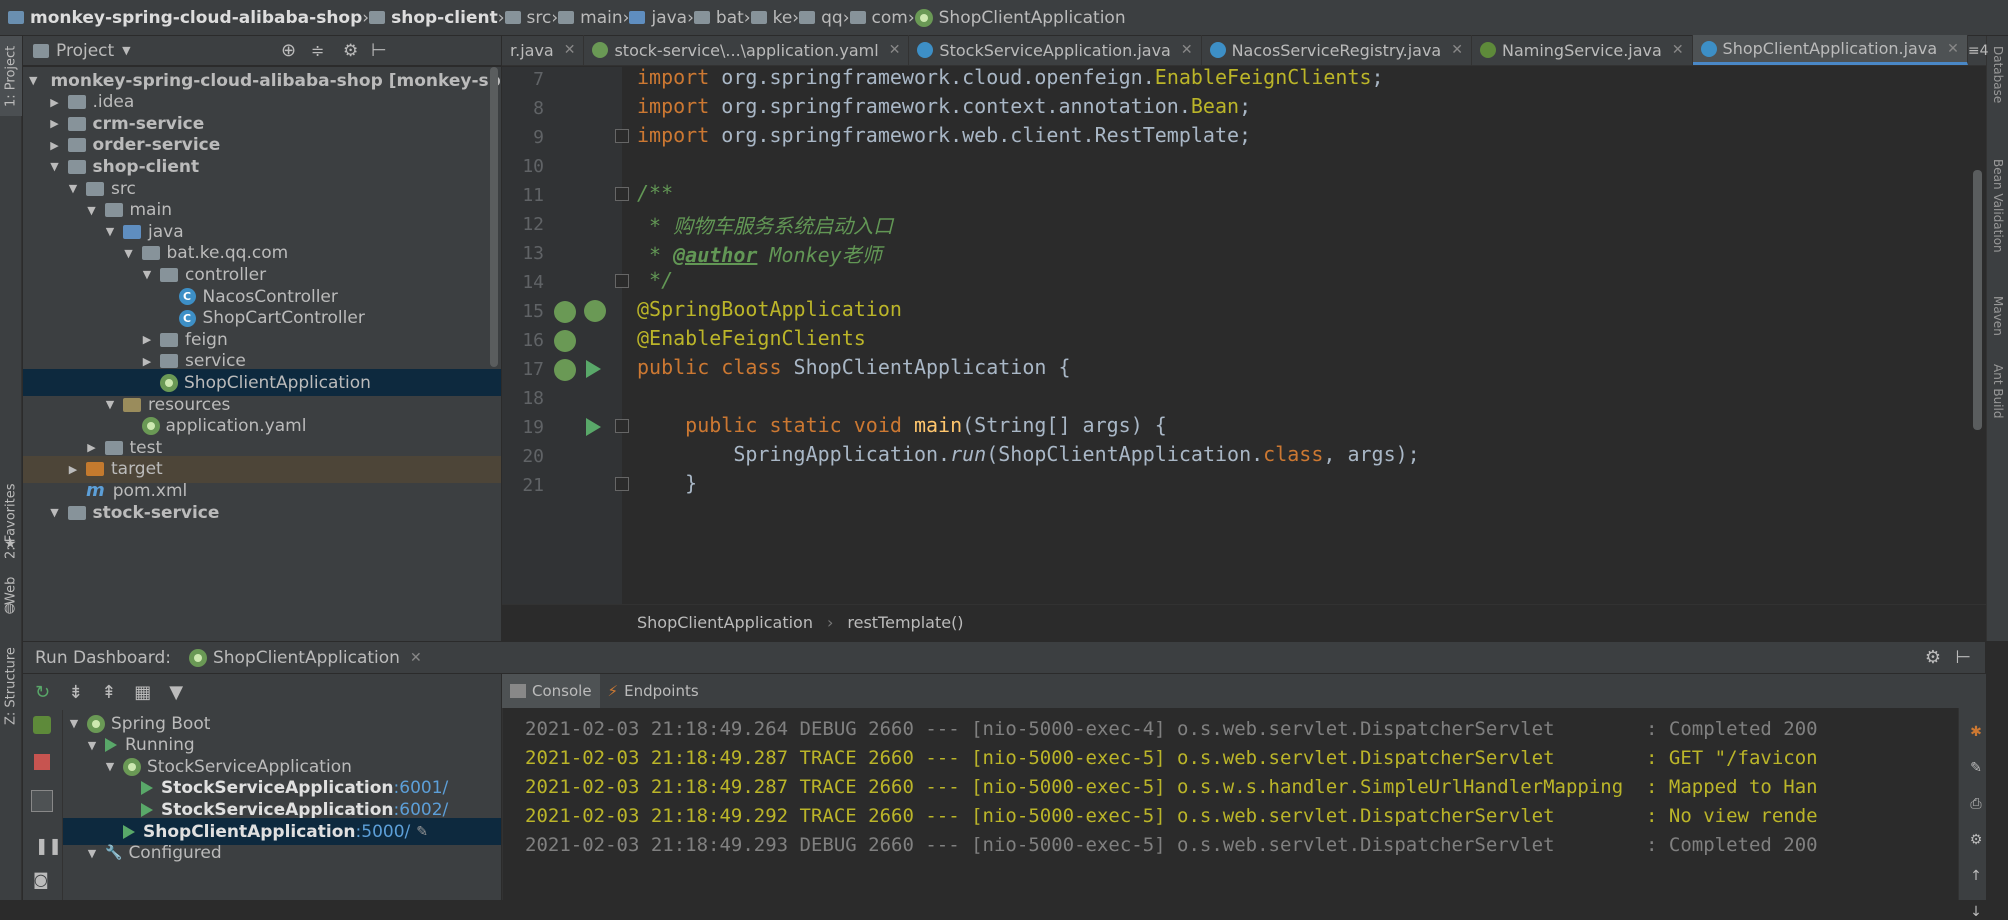  What do you see at coordinates (422, 832) in the screenshot?
I see `edit-icon: ✎` at bounding box center [422, 832].